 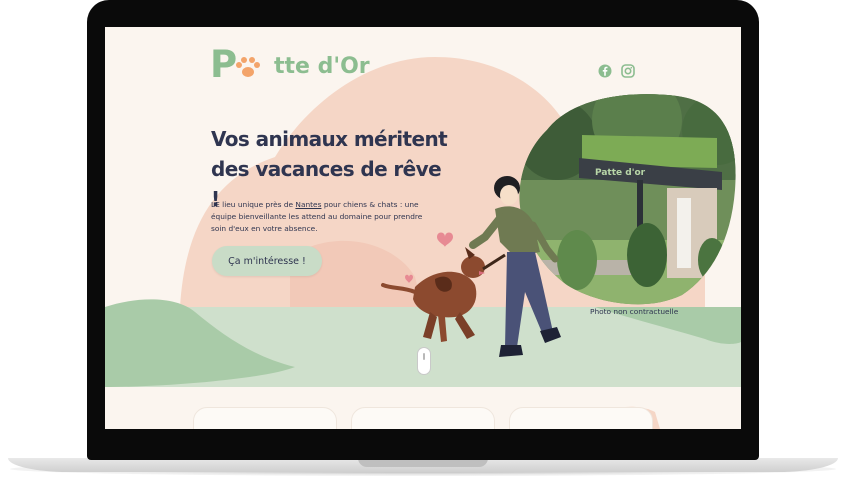 What do you see at coordinates (616, 71) in the screenshot?
I see `social-links` at bounding box center [616, 71].